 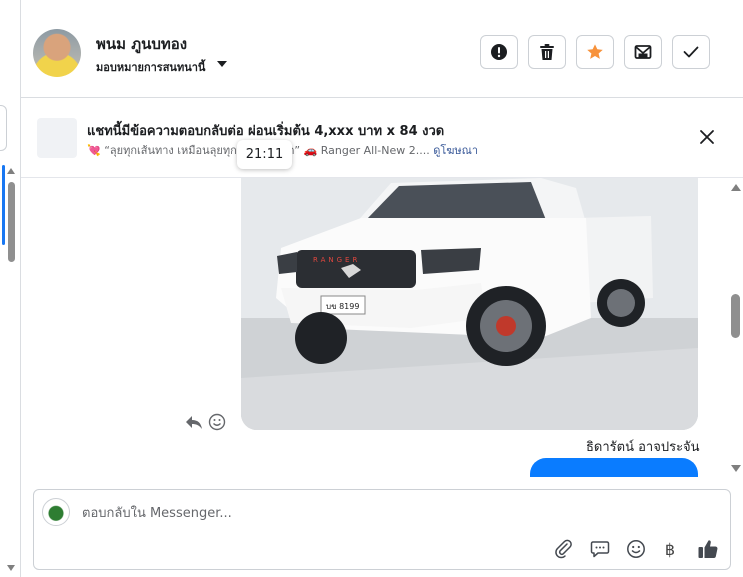 What do you see at coordinates (736, 468) in the screenshot?
I see `scroll-down-arrow` at bounding box center [736, 468].